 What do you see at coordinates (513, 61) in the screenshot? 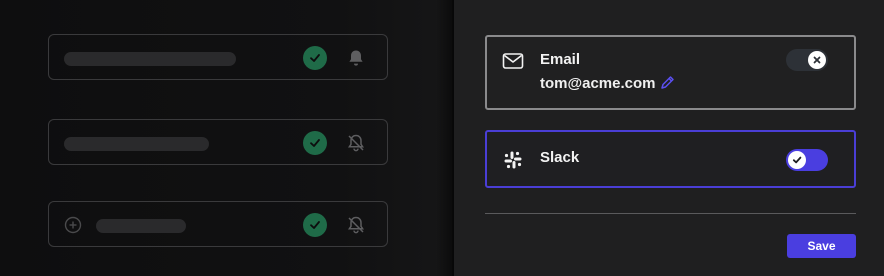
I see `mail-icon` at bounding box center [513, 61].